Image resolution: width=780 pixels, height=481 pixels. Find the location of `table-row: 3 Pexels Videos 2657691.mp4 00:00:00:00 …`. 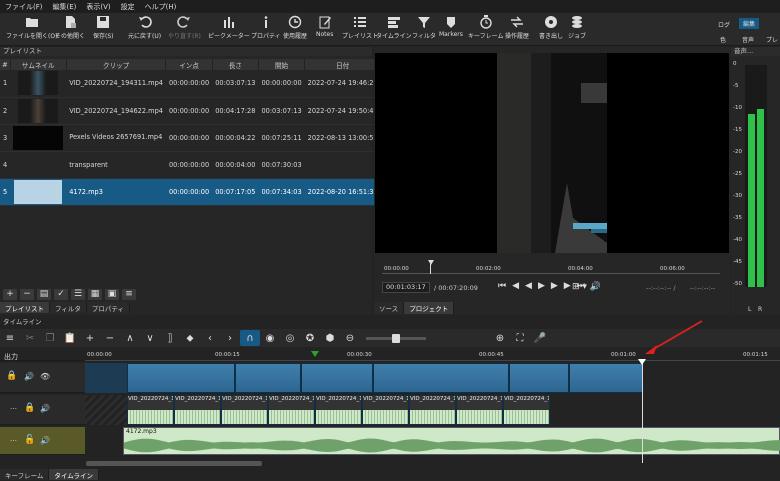

table-row: 3 Pexels Videos 2657691.mp4 00:00:00:00 … is located at coordinates (190, 138).